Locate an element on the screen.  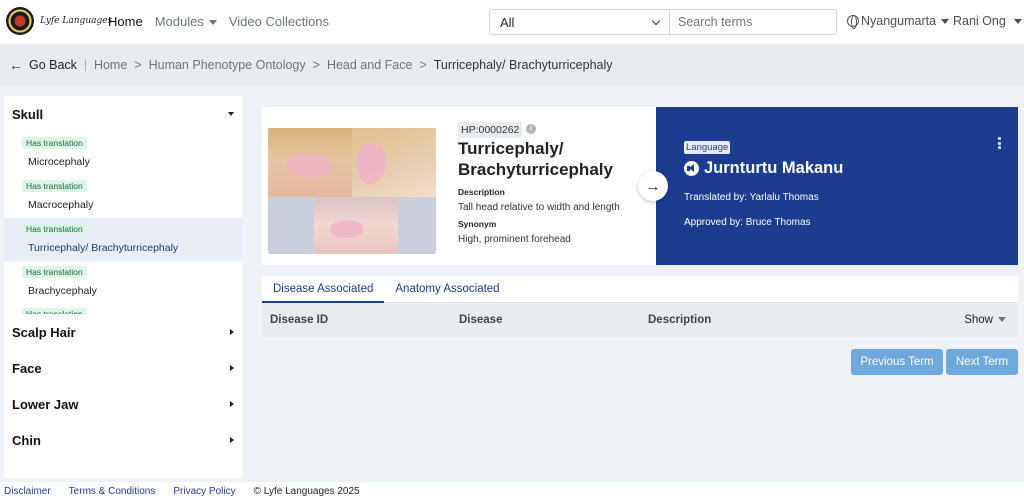
more-options-icon is located at coordinates (999, 144).